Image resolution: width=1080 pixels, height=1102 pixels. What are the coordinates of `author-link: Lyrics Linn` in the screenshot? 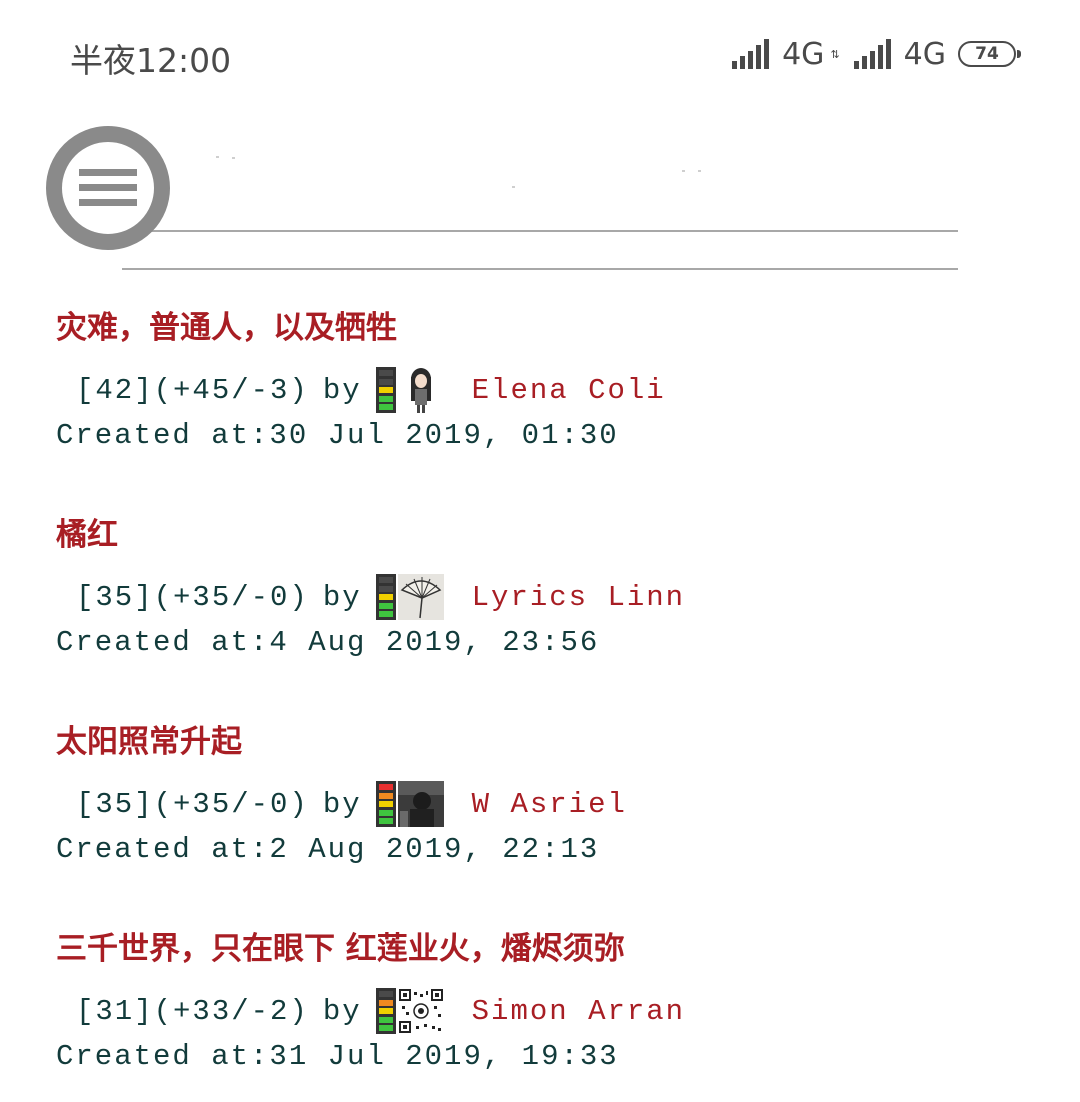 It's located at (578, 597).